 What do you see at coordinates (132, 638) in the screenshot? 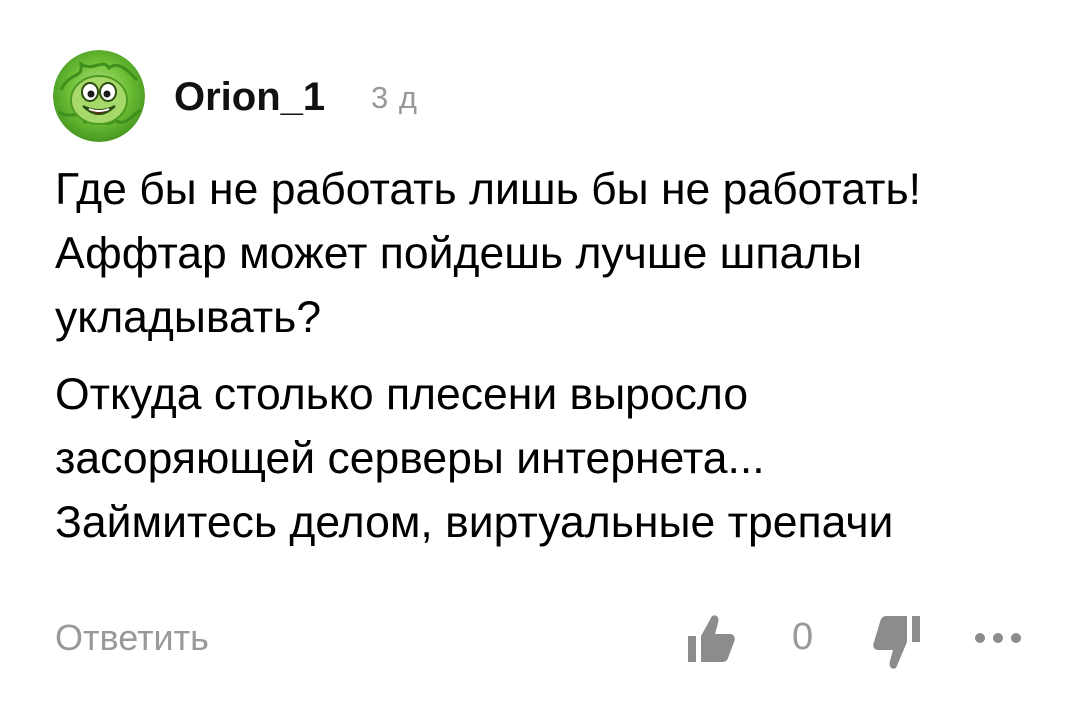
I see `reply-button: Ответить` at bounding box center [132, 638].